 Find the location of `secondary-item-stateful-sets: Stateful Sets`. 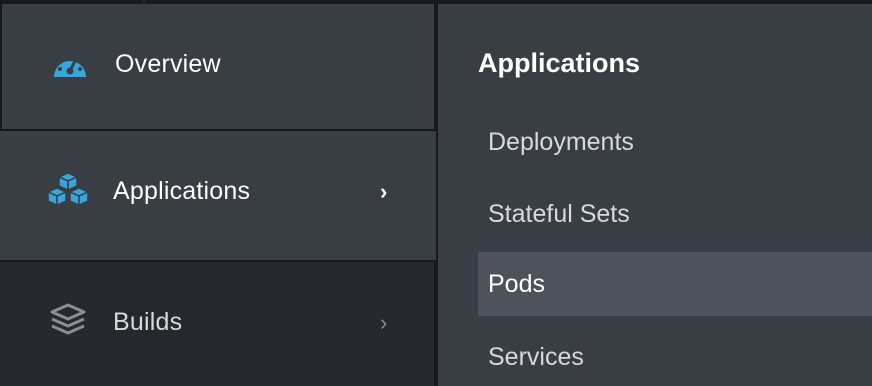

secondary-item-stateful-sets: Stateful Sets is located at coordinates (675, 214).